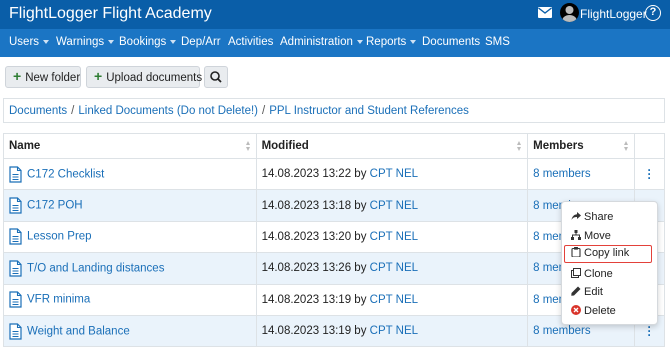 This screenshot has height=353, width=670. What do you see at coordinates (38, 111) in the screenshot?
I see `breadcrumb-documents: Documents` at bounding box center [38, 111].